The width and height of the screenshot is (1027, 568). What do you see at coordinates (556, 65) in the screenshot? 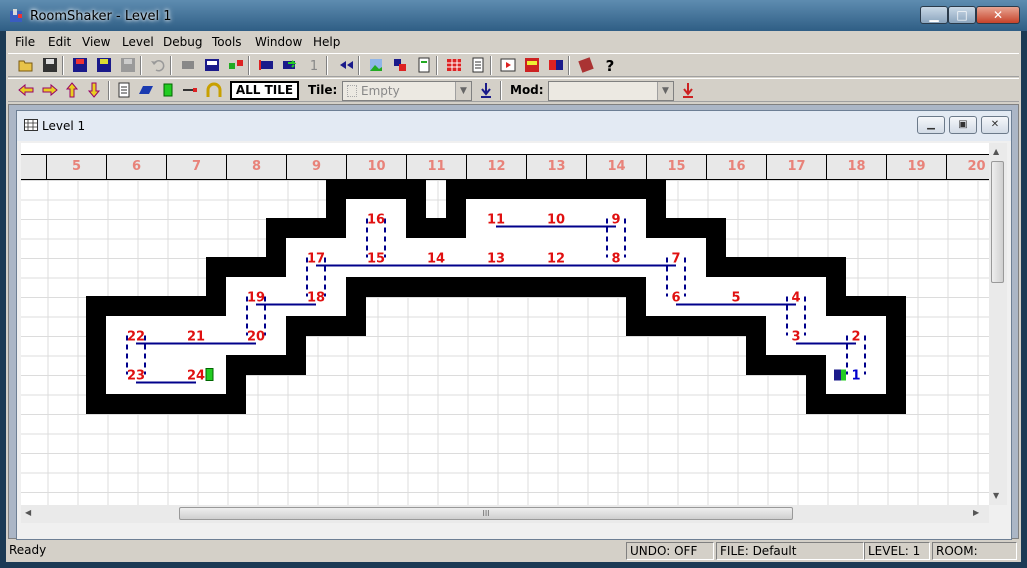
I see `run-level-icon` at bounding box center [556, 65].